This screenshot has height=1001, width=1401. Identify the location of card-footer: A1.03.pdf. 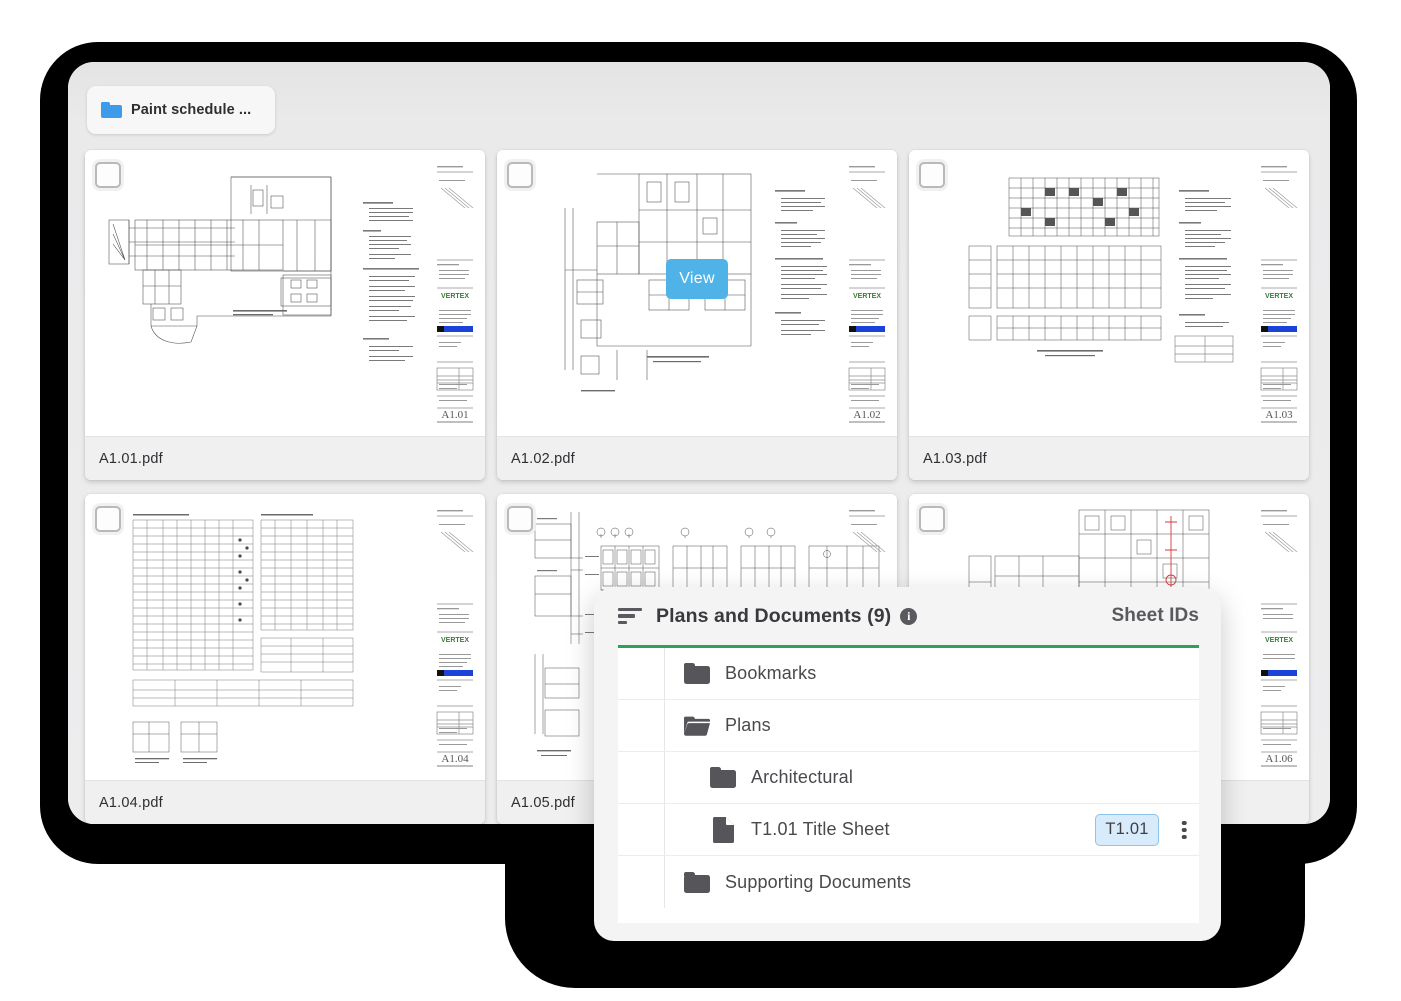
(1109, 458).